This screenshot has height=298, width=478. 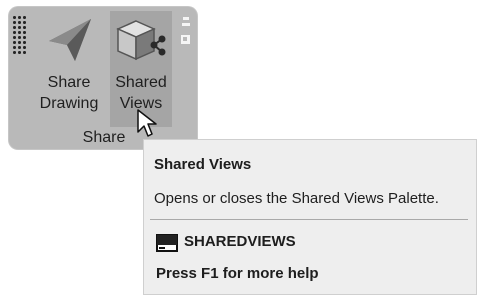 I want to click on tooltip-command-name: SHAREDVIEWS, so click(x=240, y=241).